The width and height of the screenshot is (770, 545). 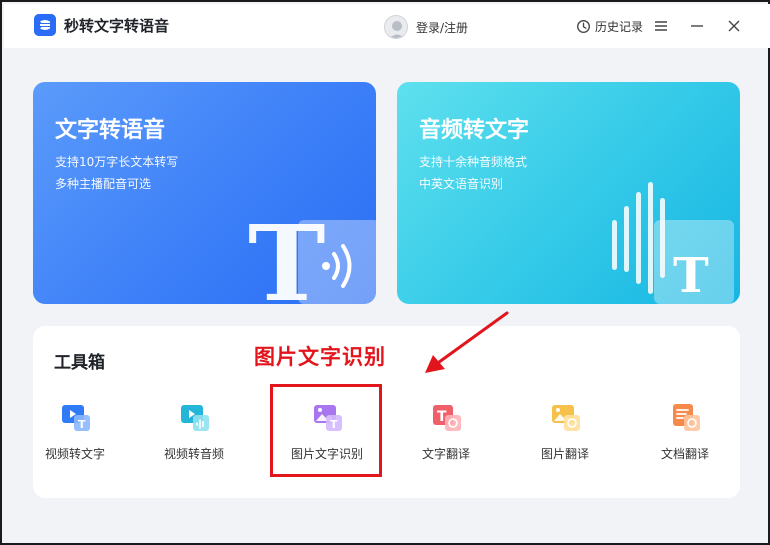 I want to click on tool-image-translate: 图片翻译, so click(x=565, y=429).